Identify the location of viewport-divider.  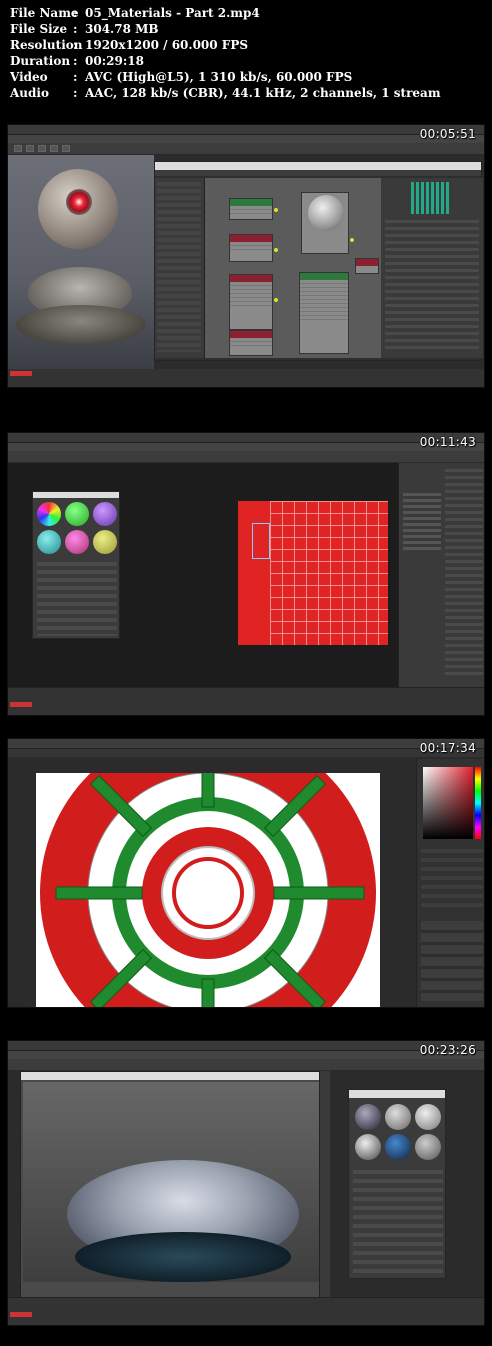
(325, 1185).